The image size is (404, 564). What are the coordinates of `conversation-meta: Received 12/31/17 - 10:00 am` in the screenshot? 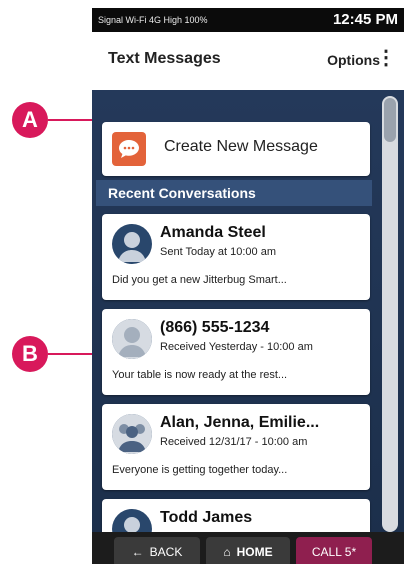 It's located at (234, 442).